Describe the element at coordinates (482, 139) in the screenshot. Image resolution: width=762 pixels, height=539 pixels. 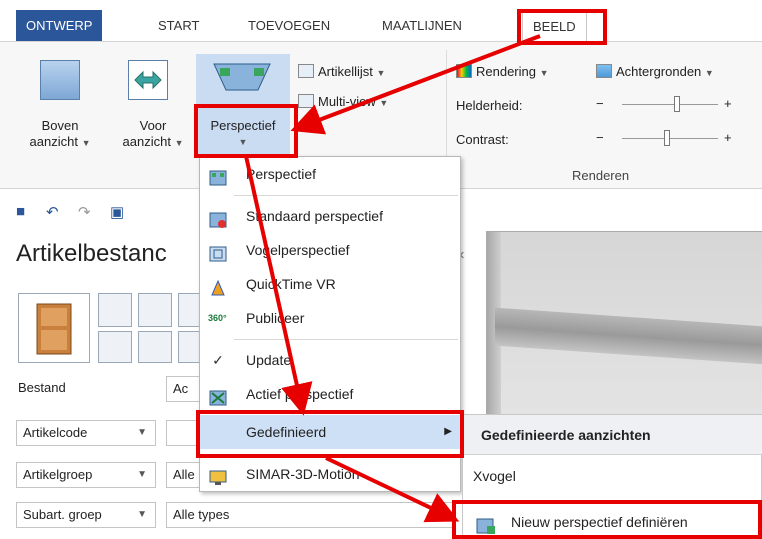
I see `contrast-label: Contrast:` at that location.